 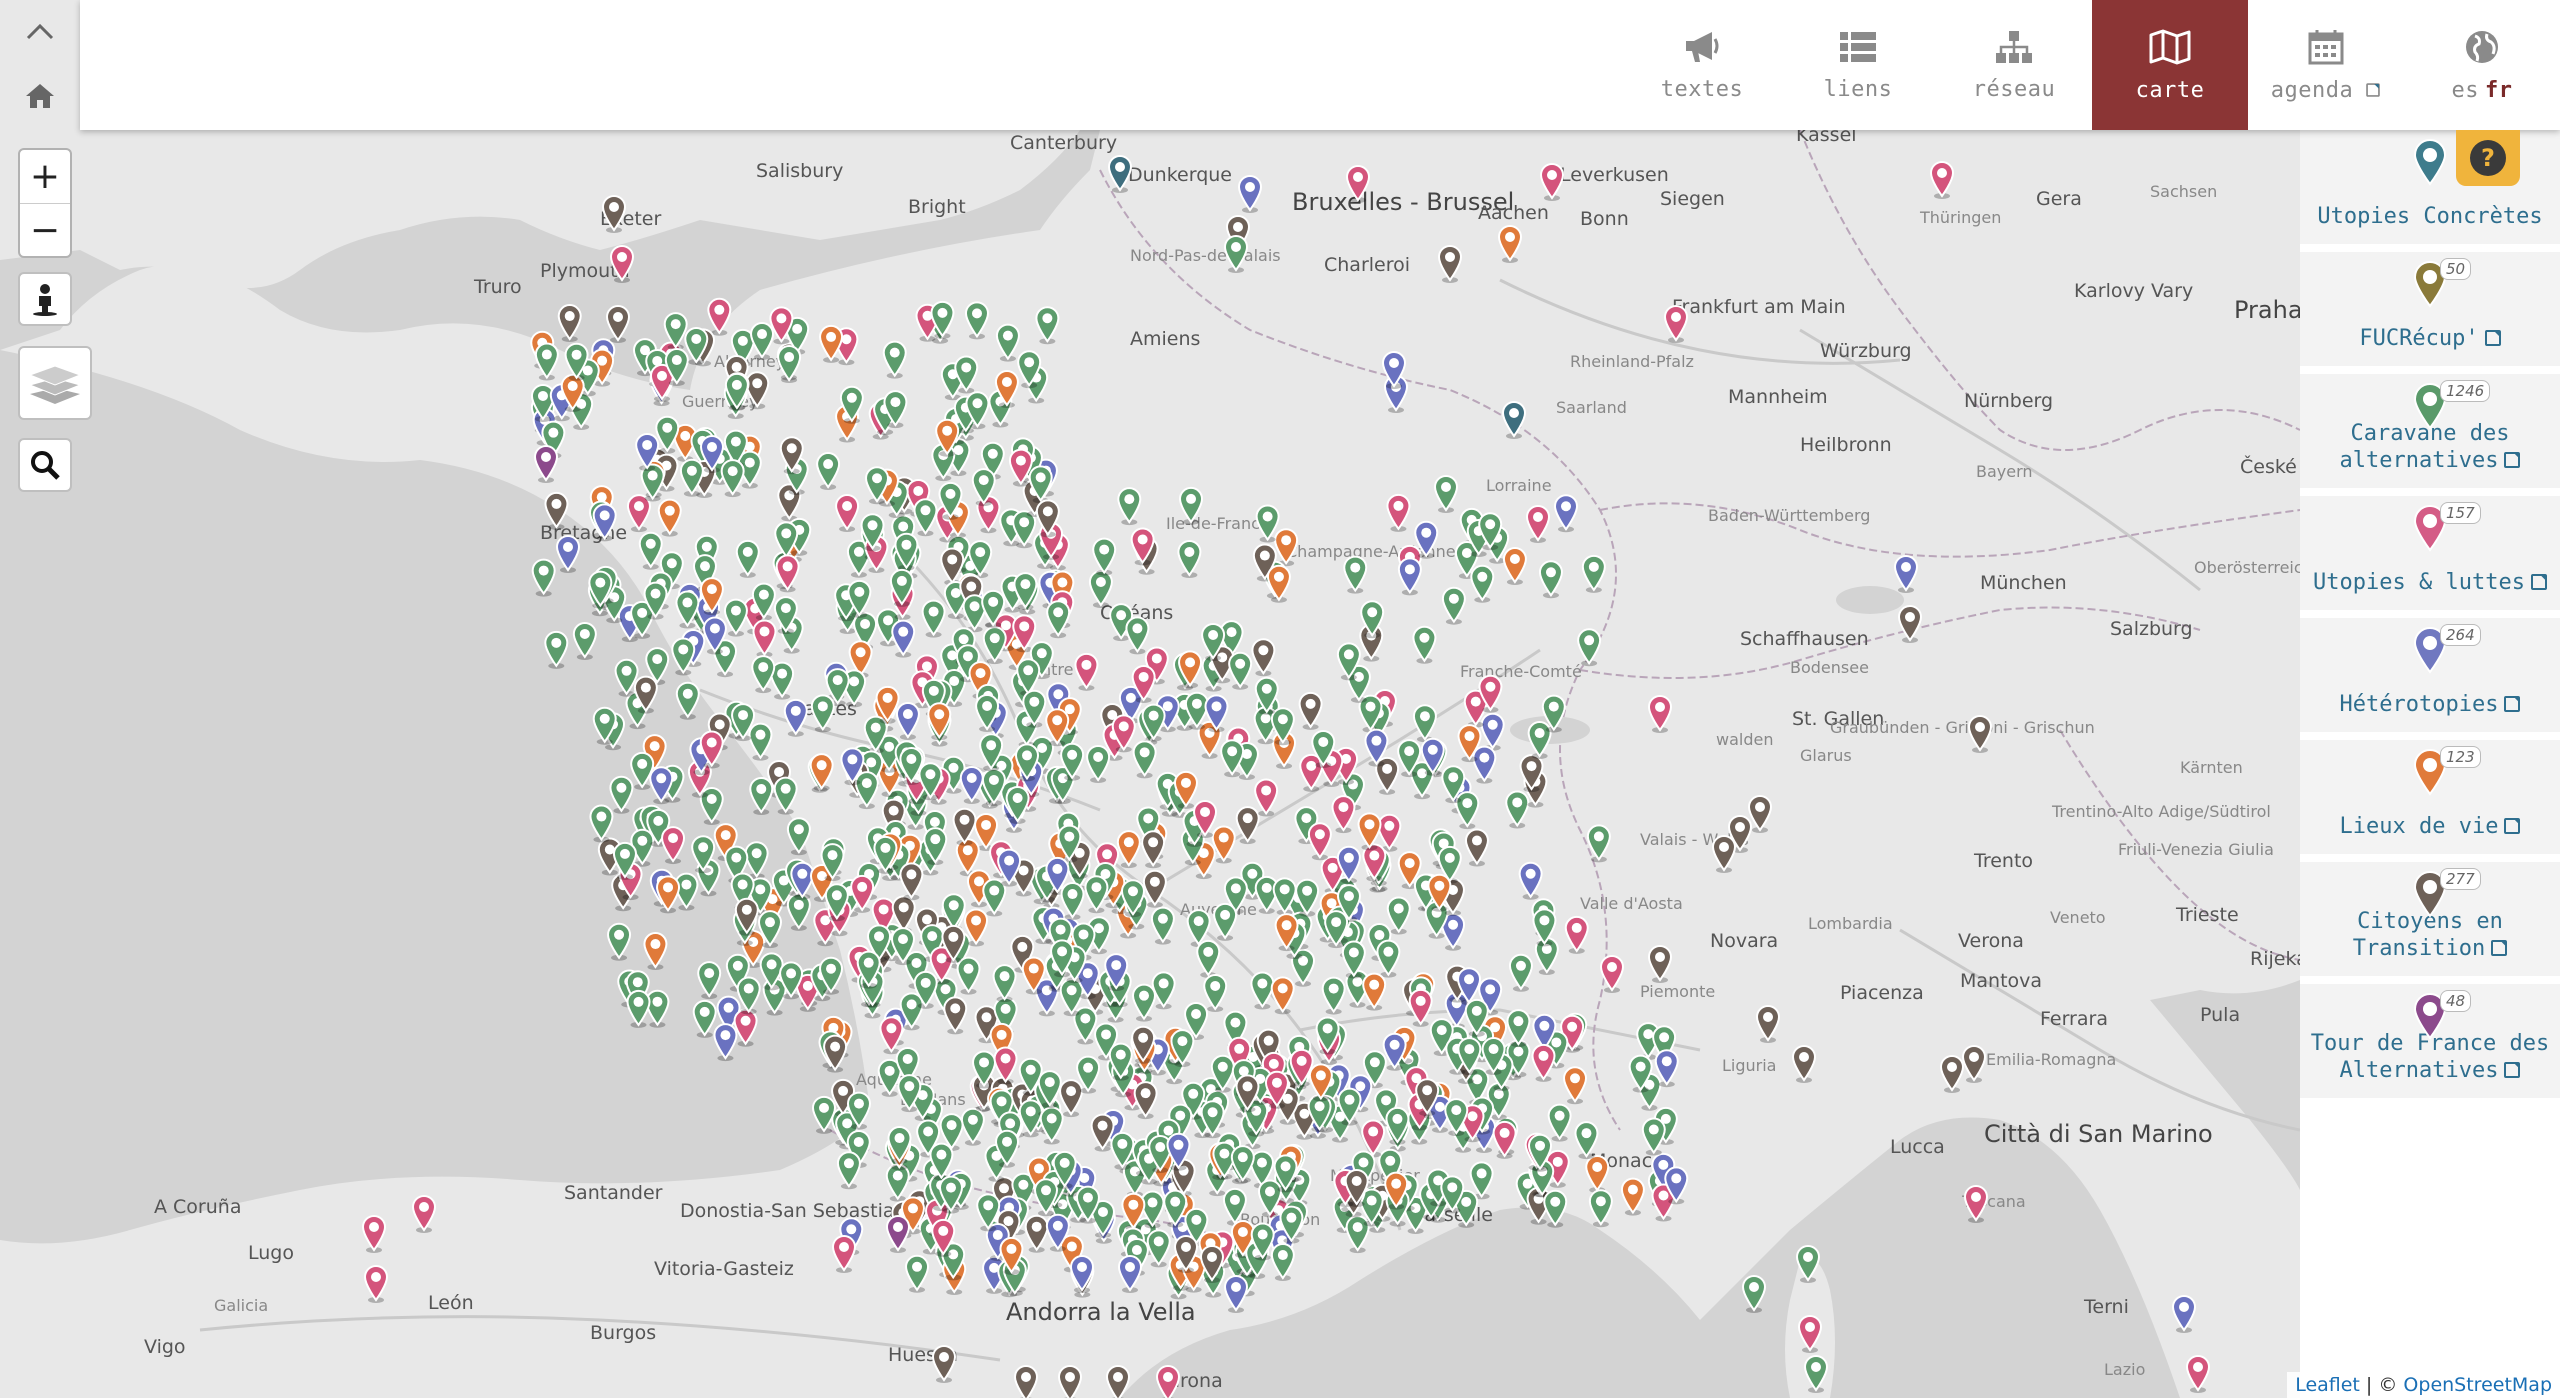 I want to click on legend-item: 1246 Caravane des alternatives, so click(x=2430, y=431).